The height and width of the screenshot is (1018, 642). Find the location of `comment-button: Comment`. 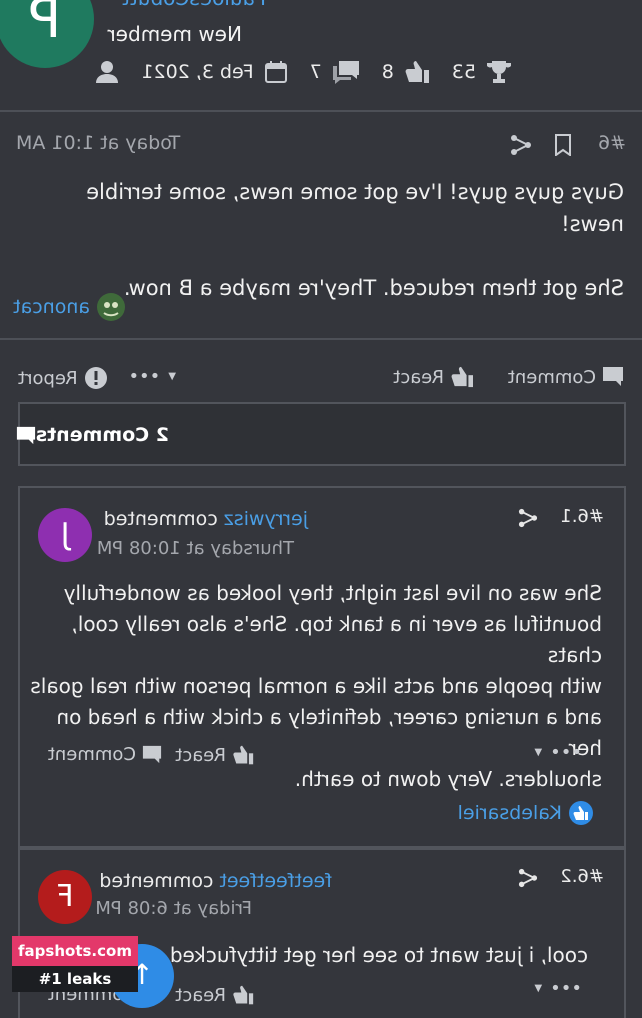

comment-button: Comment is located at coordinates (566, 377).